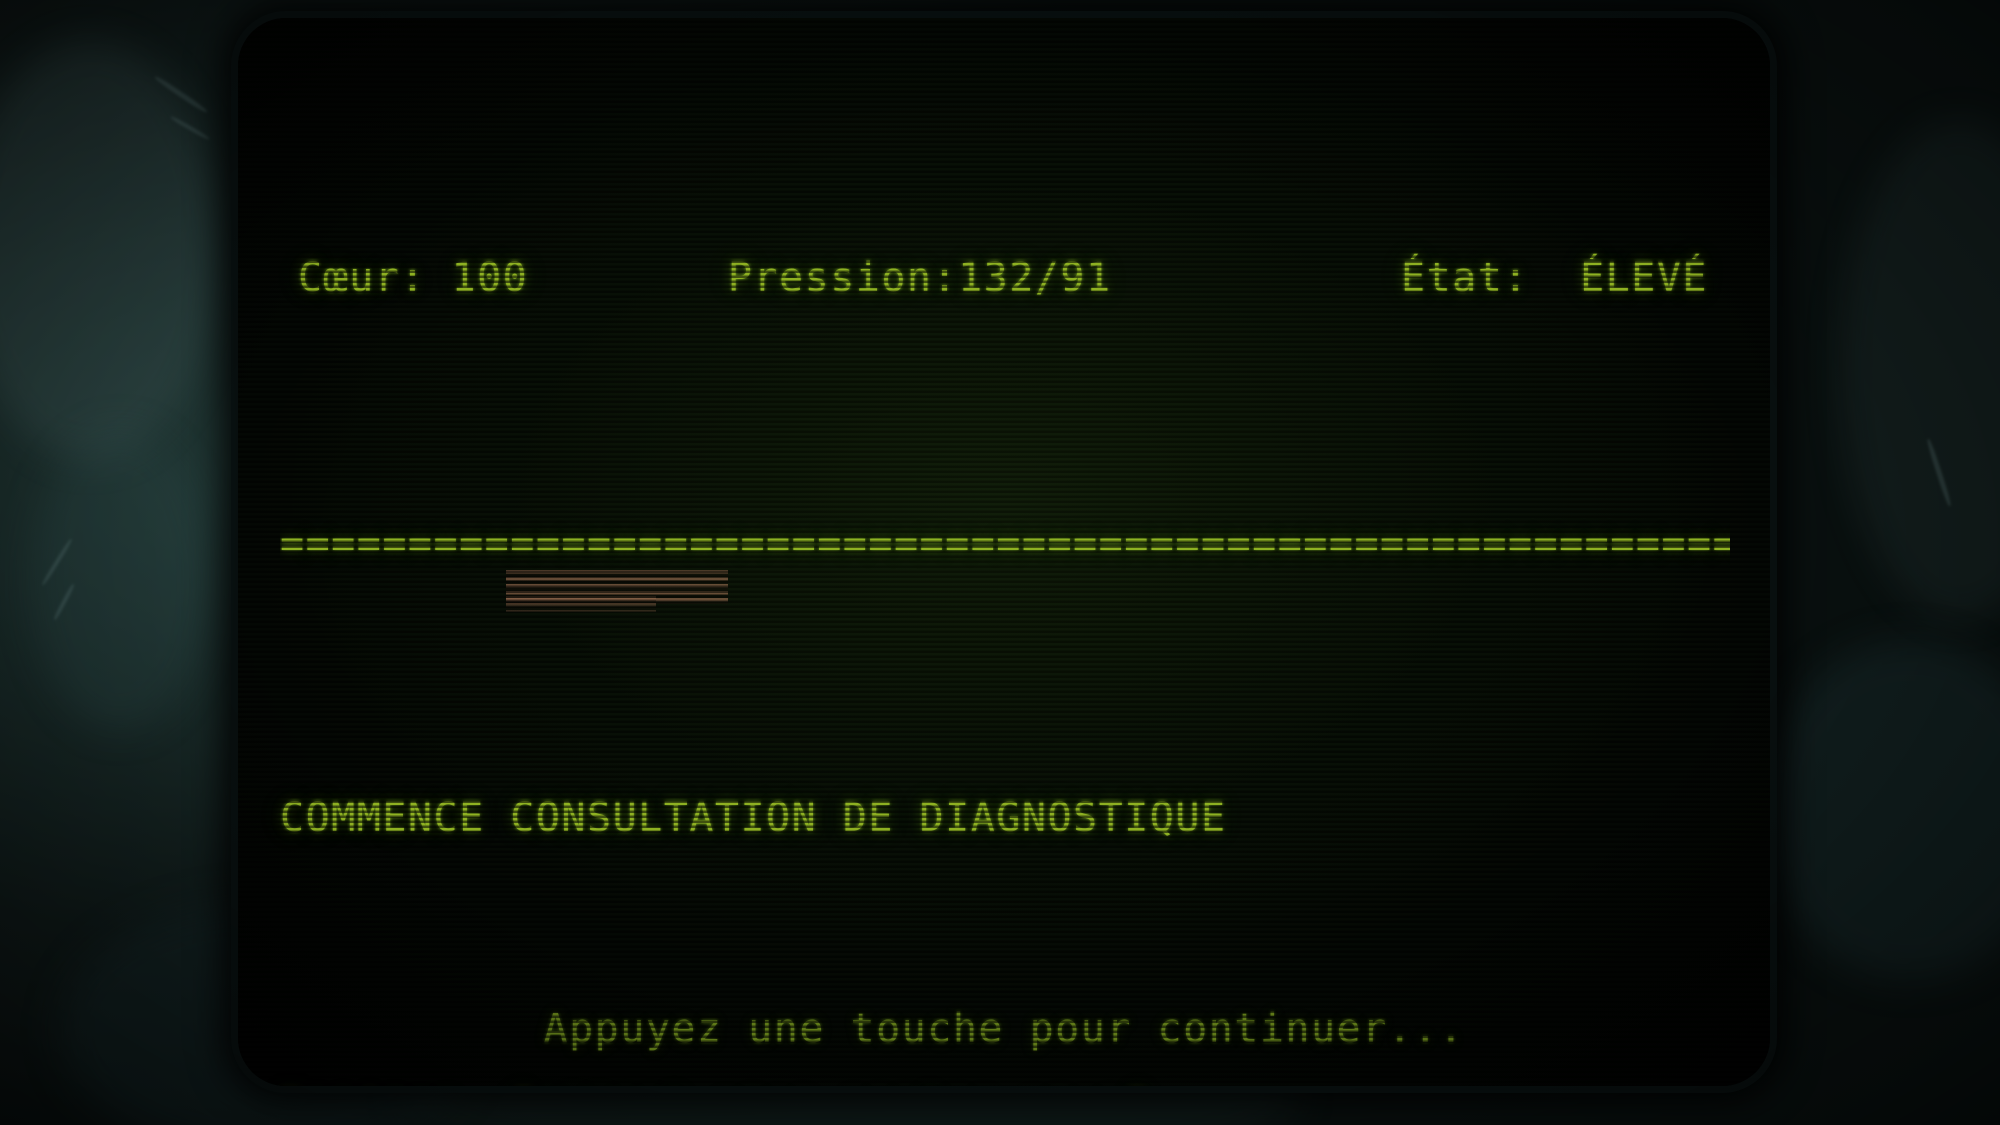  Describe the element at coordinates (753, 818) in the screenshot. I see `consultation-heading: COMMENCE CONSULTATION DE DIAGNOSTIQUE` at that location.